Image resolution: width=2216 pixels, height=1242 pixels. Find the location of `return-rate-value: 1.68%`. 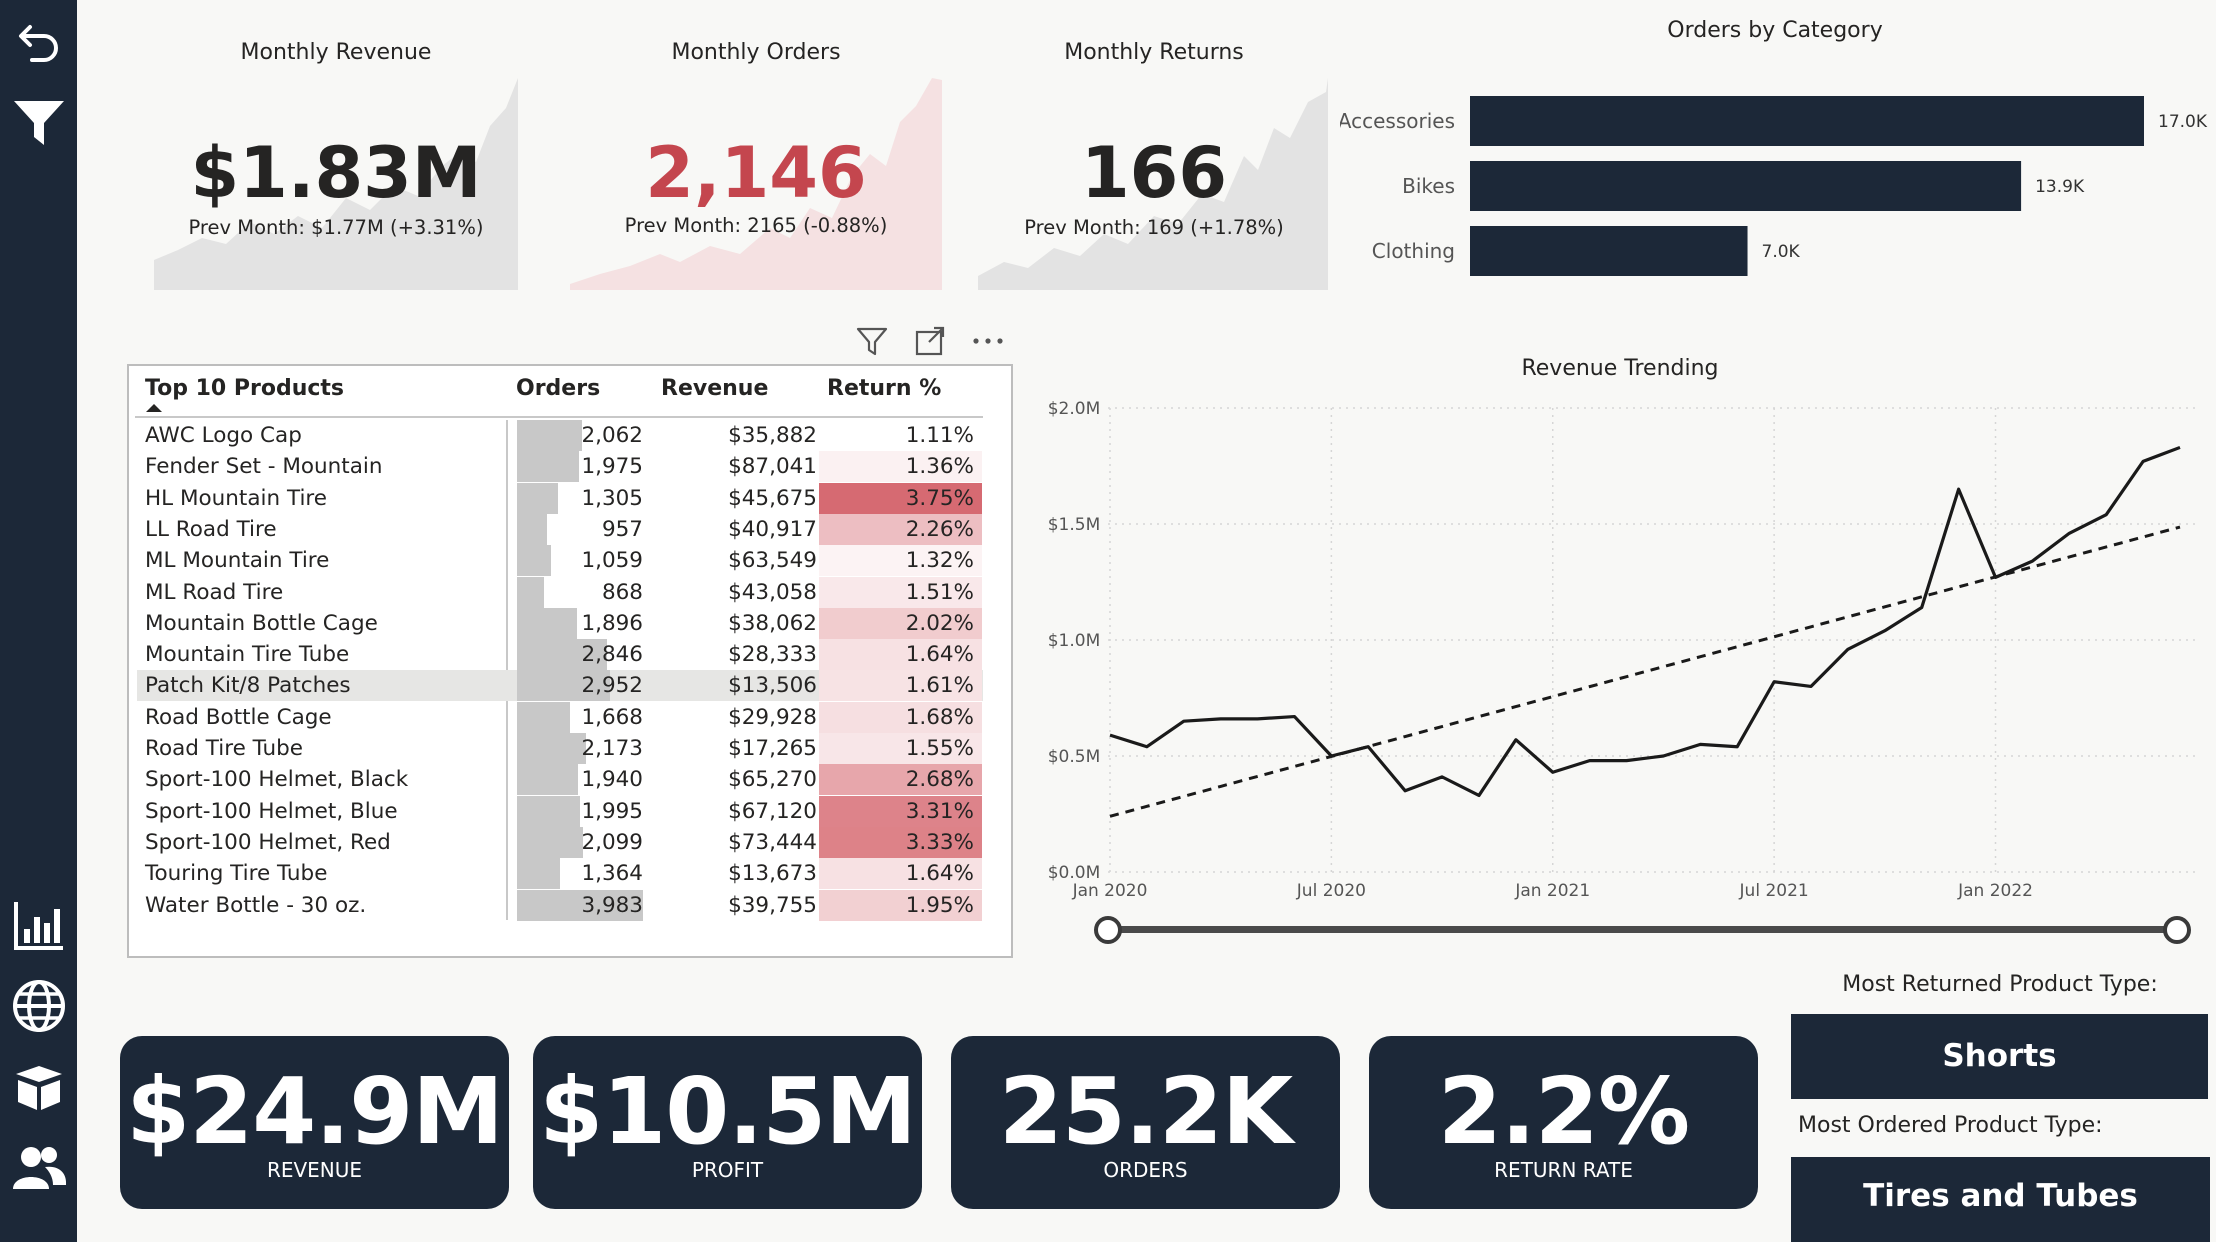

return-rate-value: 1.68% is located at coordinates (900, 717).